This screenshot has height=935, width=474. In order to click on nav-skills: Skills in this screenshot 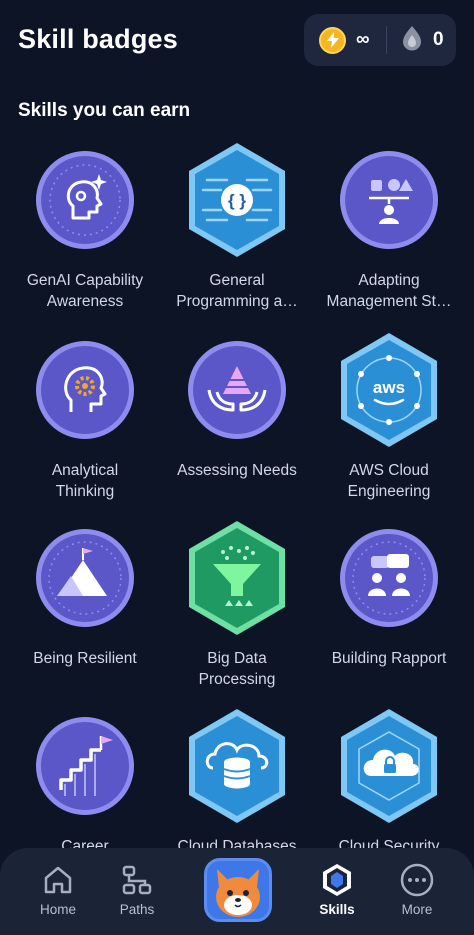, I will do `click(337, 889)`.